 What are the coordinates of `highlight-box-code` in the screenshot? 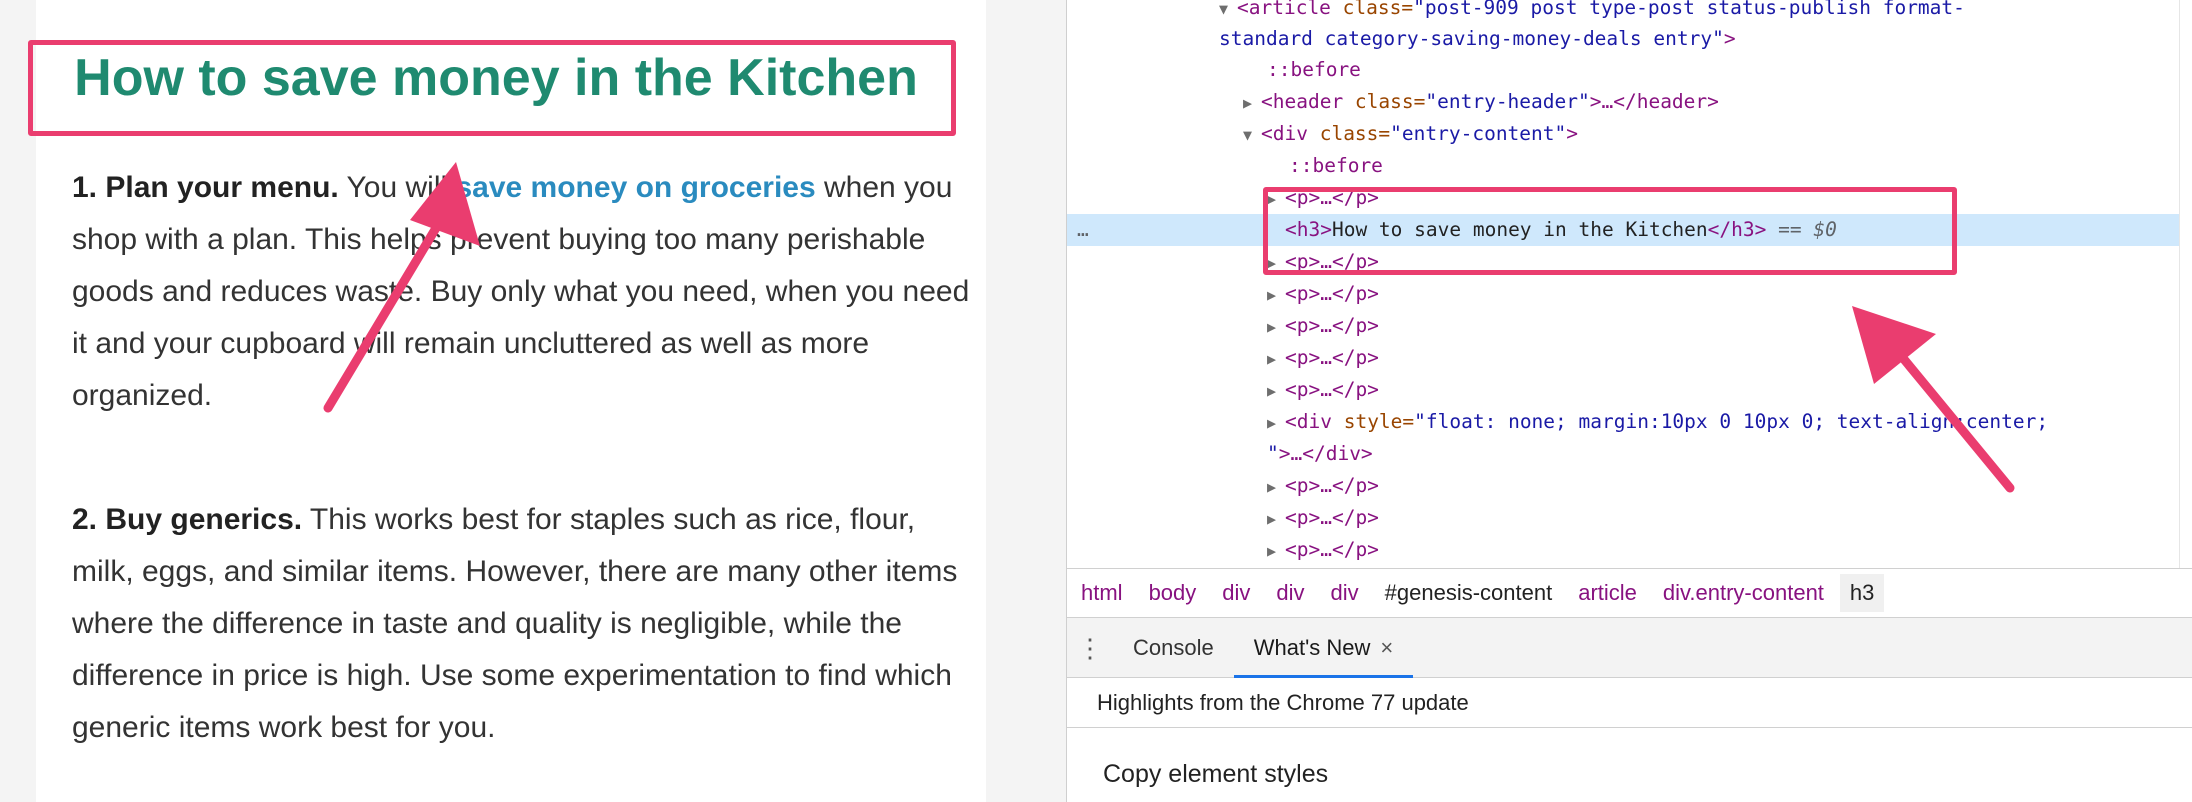 It's located at (1610, 231).